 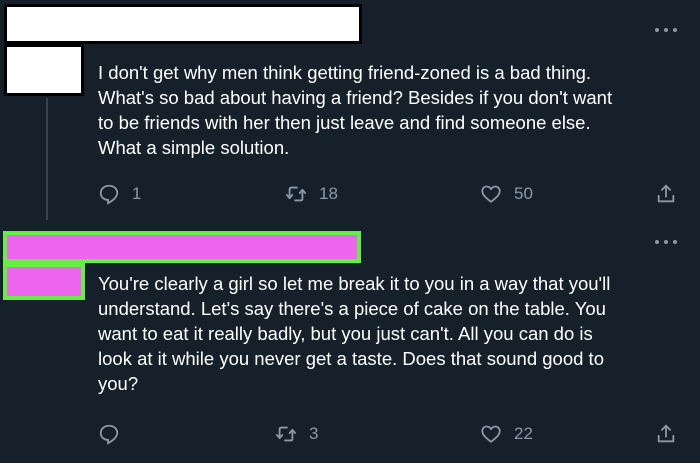 What do you see at coordinates (328, 193) in the screenshot?
I see `retweet-count: 18` at bounding box center [328, 193].